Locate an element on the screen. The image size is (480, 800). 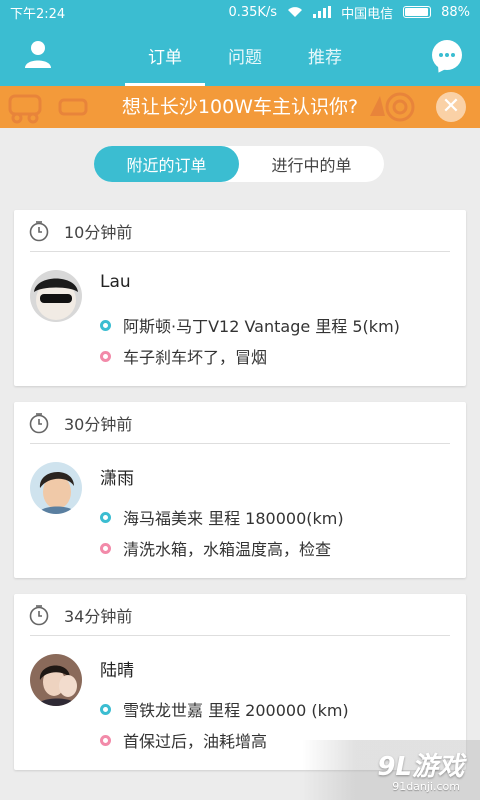
chat-bubble-icon is located at coordinates (447, 55).